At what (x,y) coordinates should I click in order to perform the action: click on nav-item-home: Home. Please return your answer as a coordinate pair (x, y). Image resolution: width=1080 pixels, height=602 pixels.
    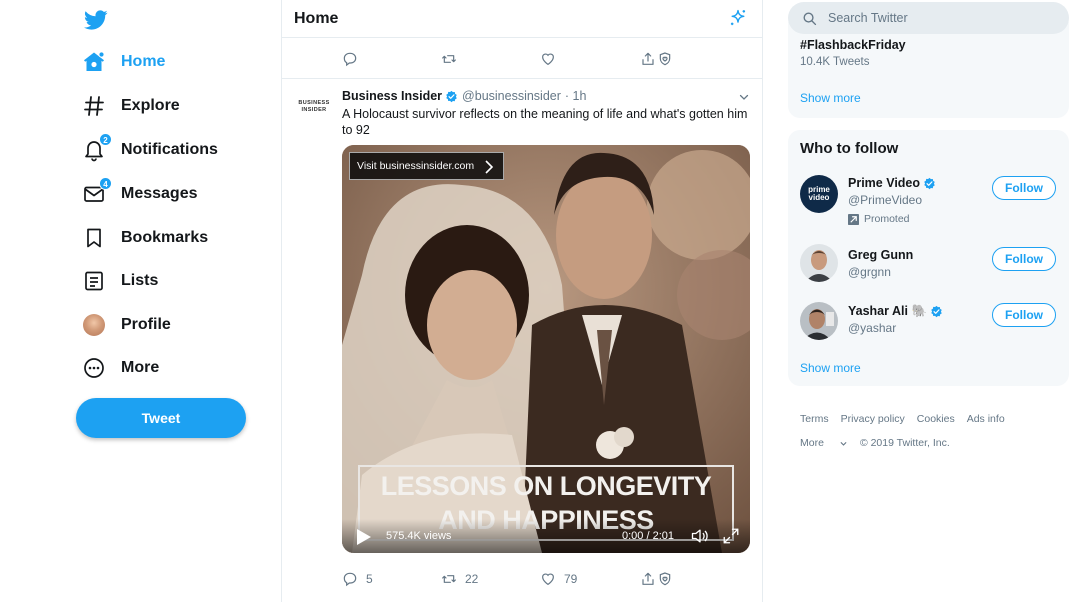
    Looking at the image, I should click on (123, 62).